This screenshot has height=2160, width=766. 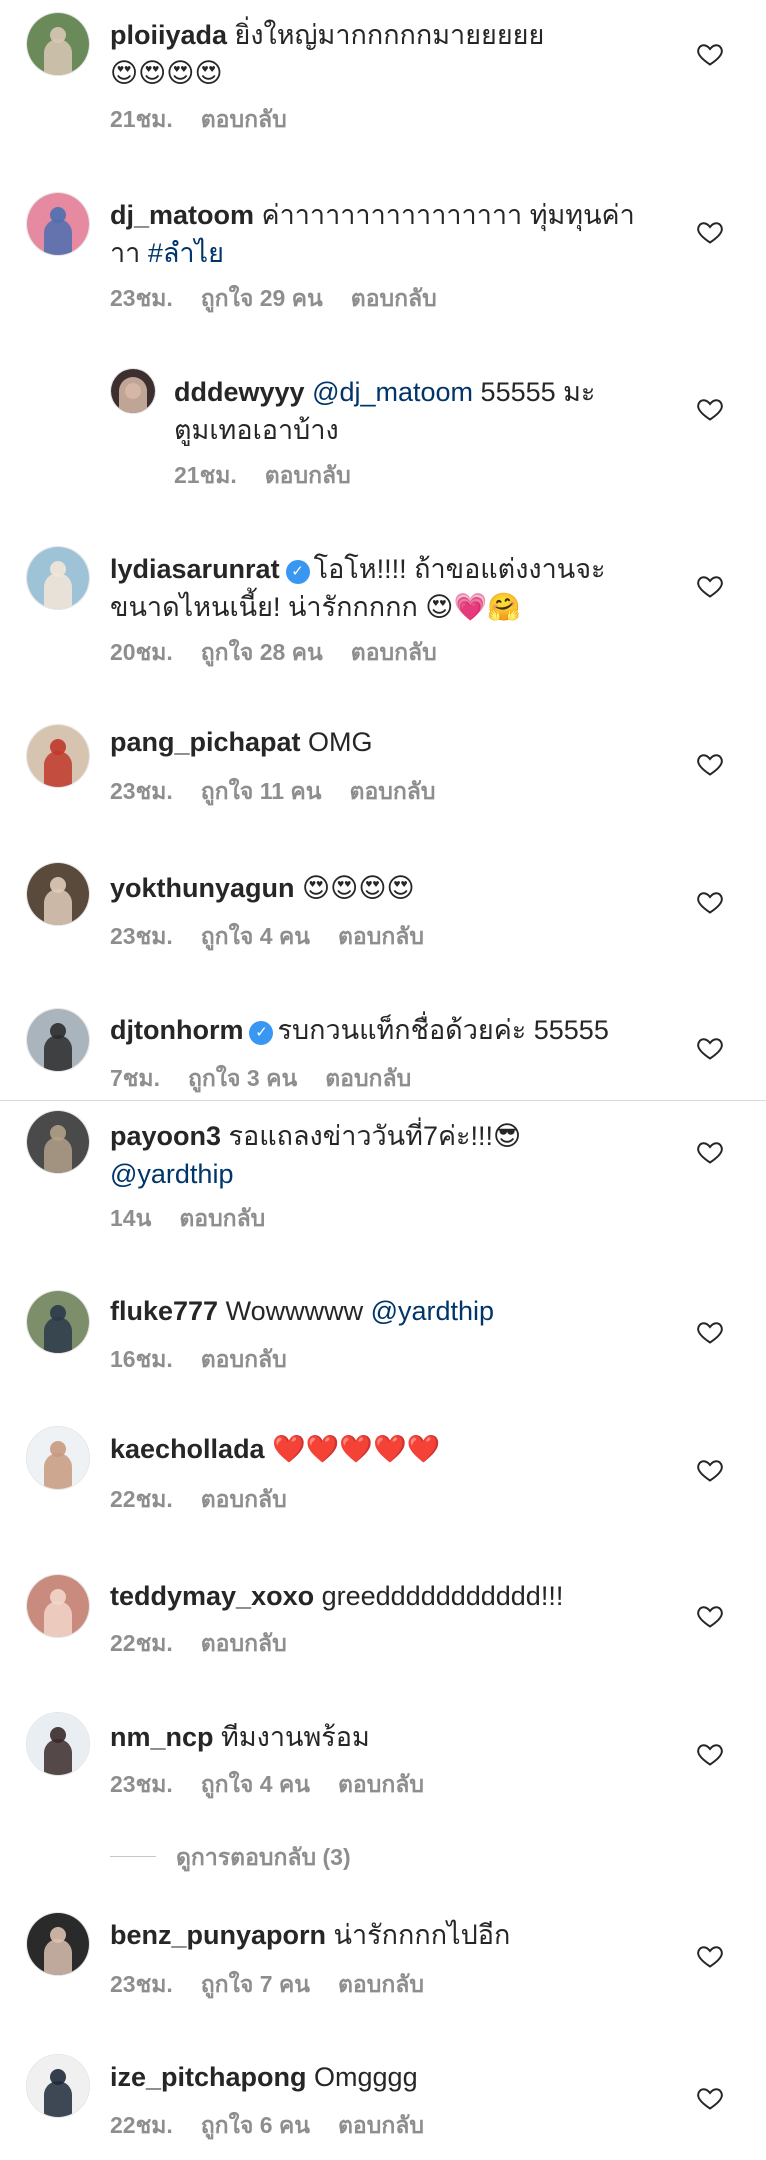 I want to click on likes-count: ถูกใจ 7 คน, so click(x=255, y=1984).